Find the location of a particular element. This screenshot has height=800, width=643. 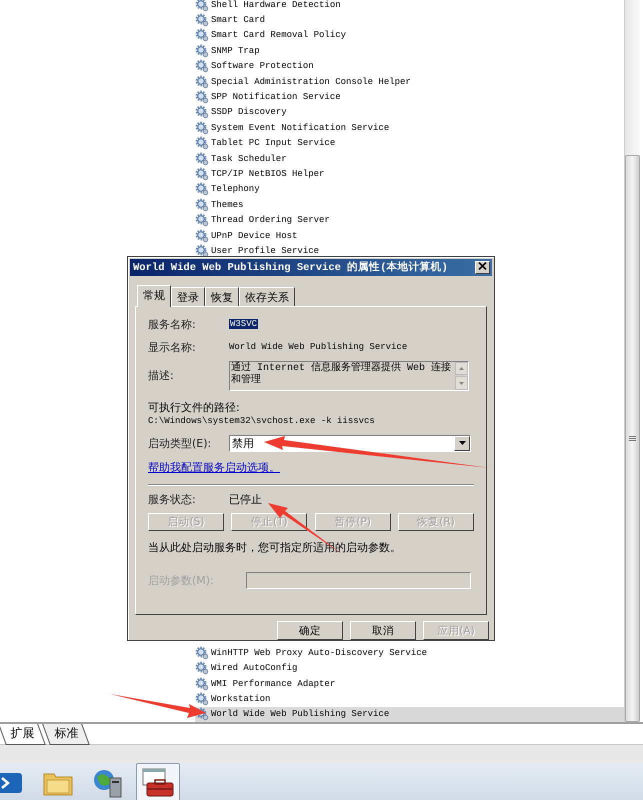

service-row: Shell Hardware Detection is located at coordinates (409, 6).